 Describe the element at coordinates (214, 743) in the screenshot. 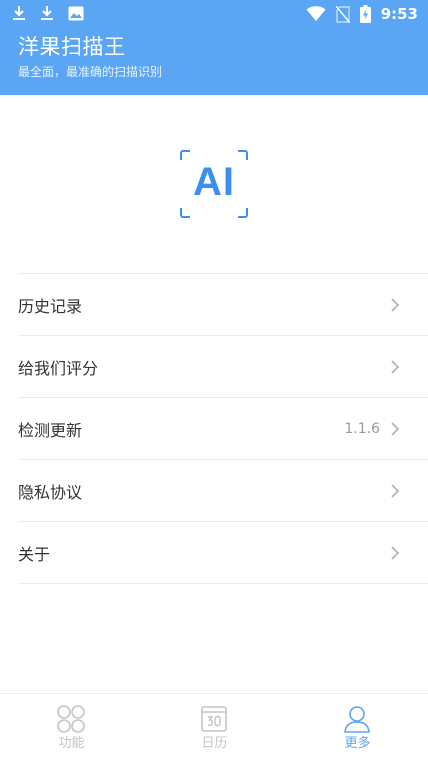

I see `nav-tab-label: 日历` at that location.